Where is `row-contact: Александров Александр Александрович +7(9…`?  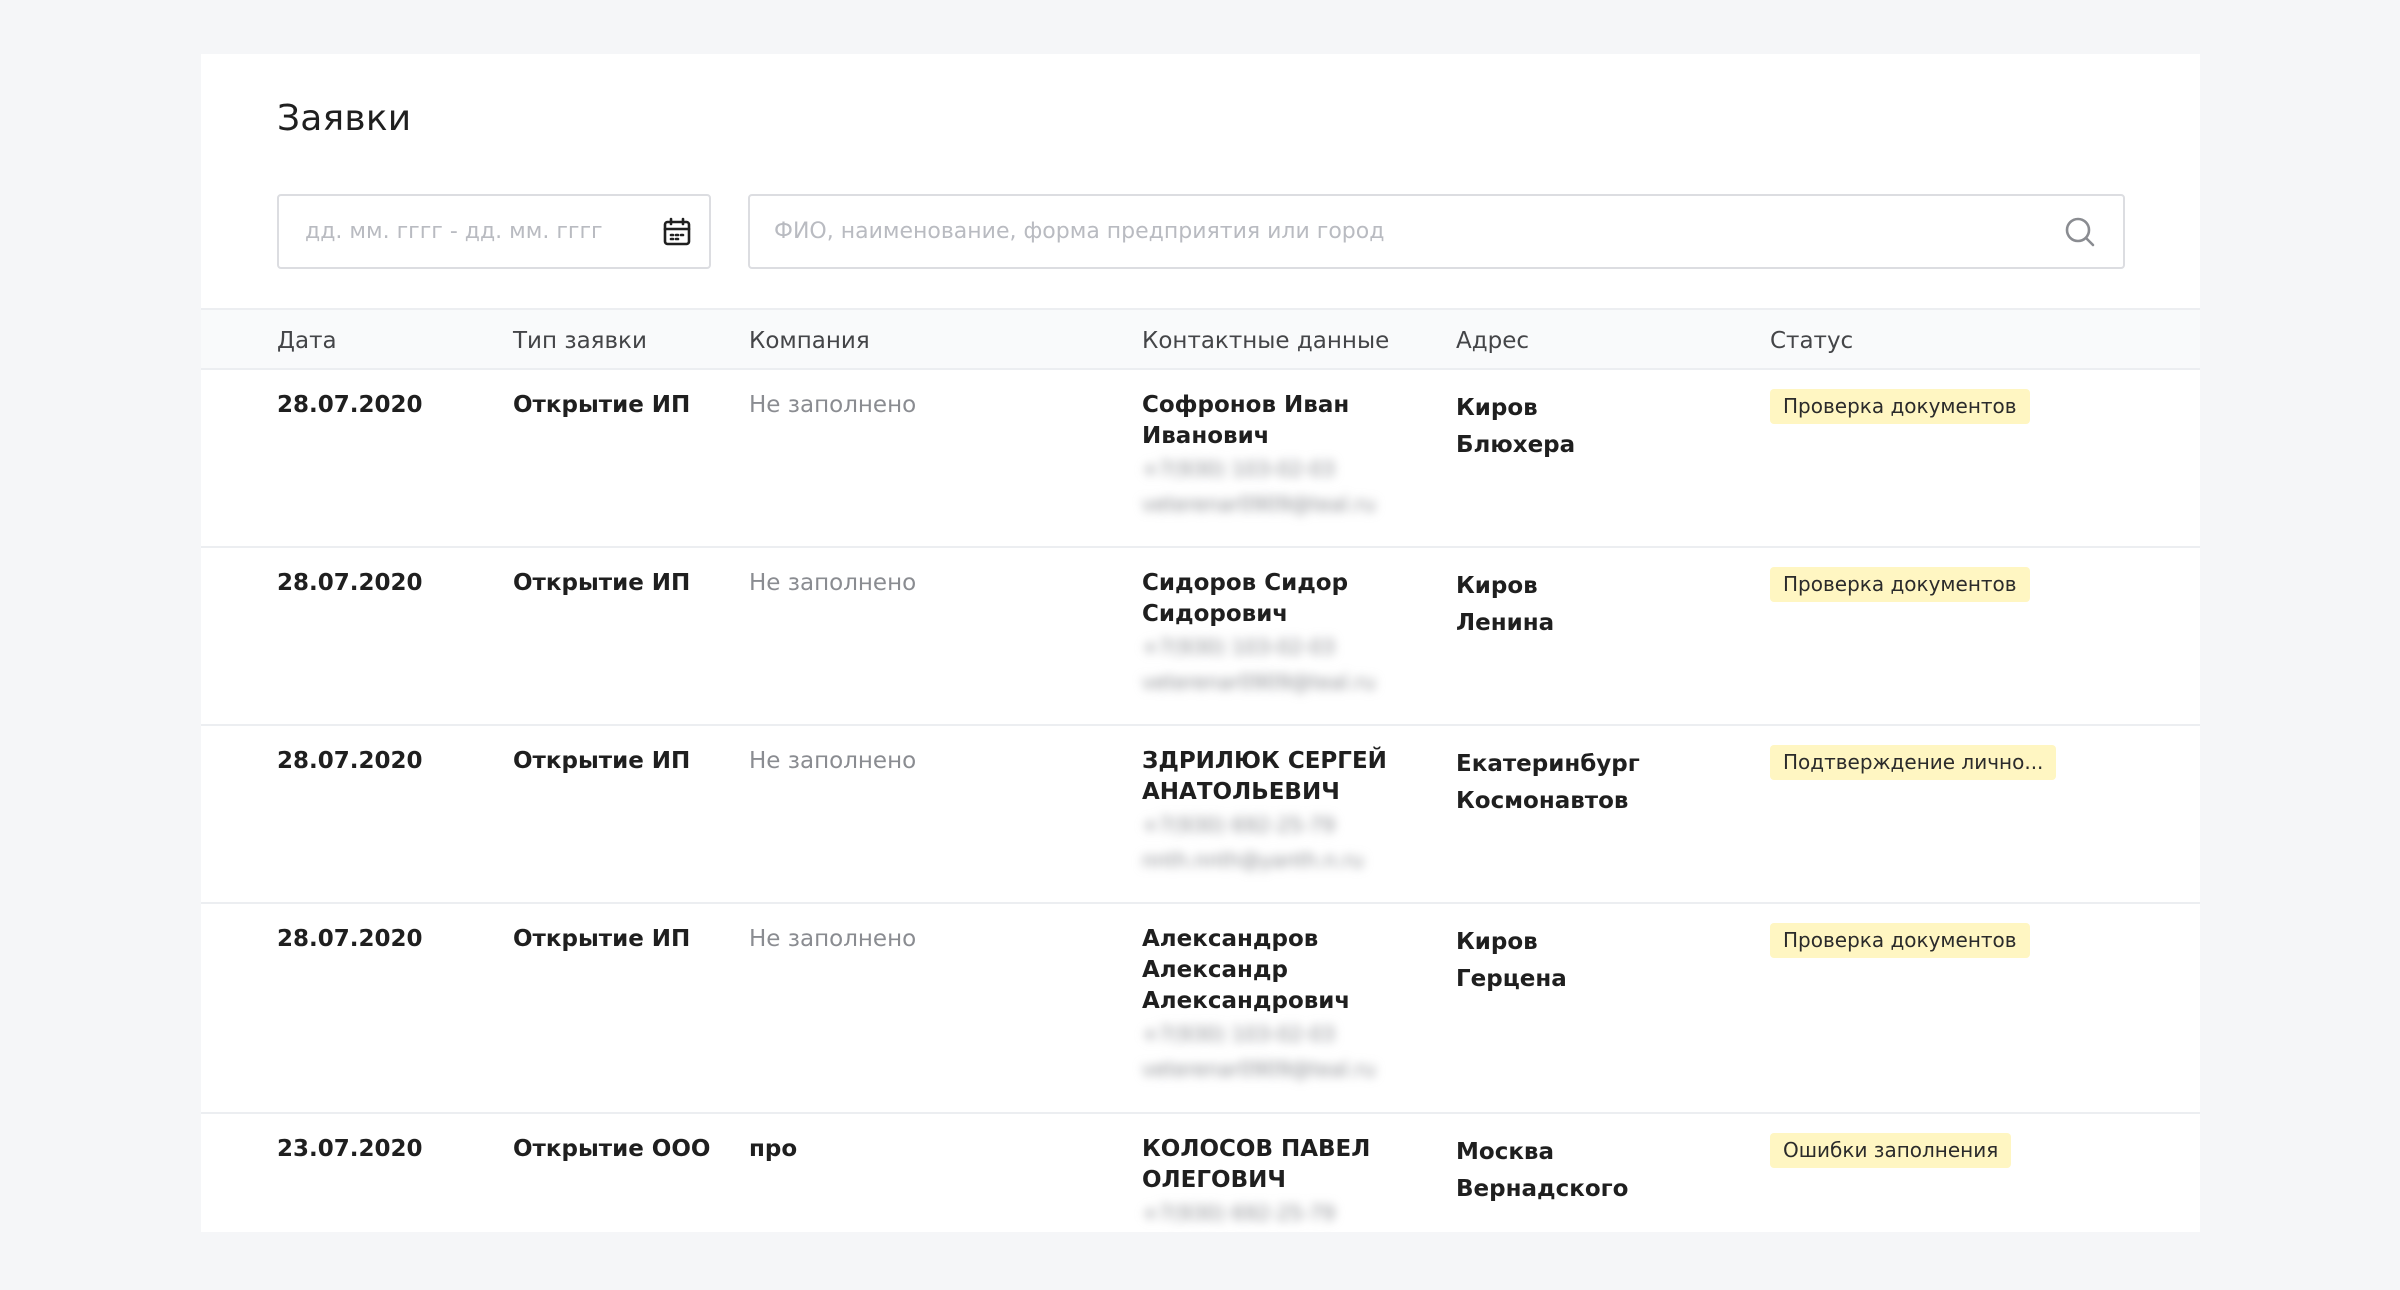 row-contact: Александров Александр Александрович +7(9… is located at coordinates (1287, 1005).